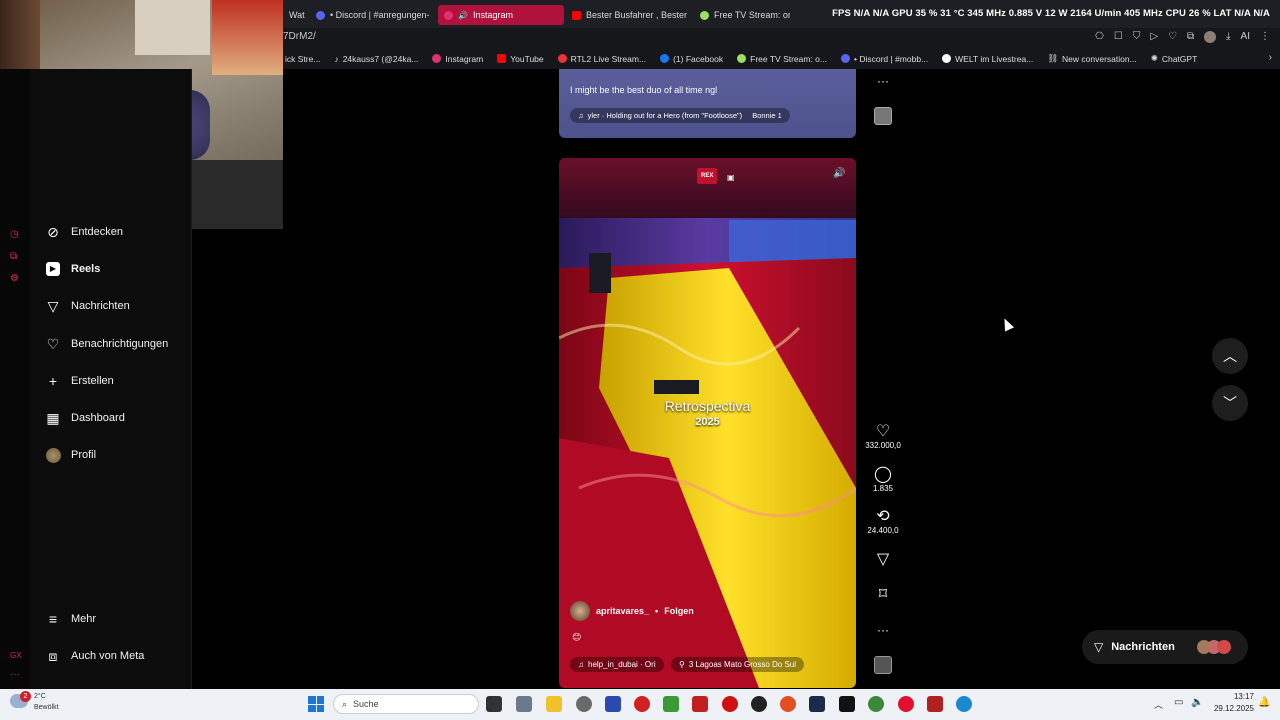  What do you see at coordinates (316, 704) in the screenshot?
I see `windows-start-icon` at bounding box center [316, 704].